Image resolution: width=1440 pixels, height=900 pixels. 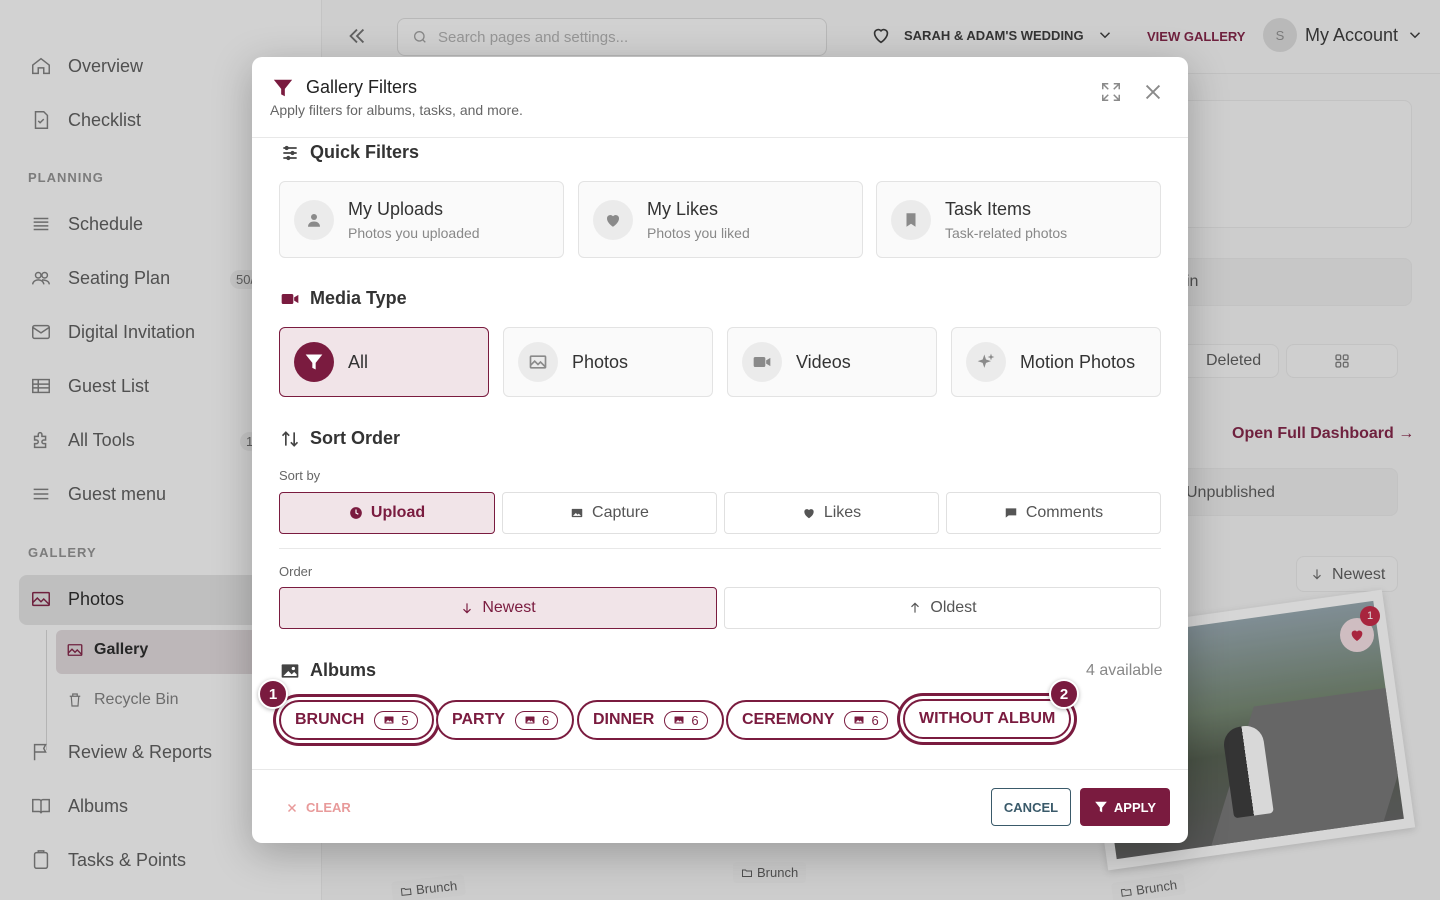 I want to click on album-chip-party: PARTY 6, so click(x=505, y=720).